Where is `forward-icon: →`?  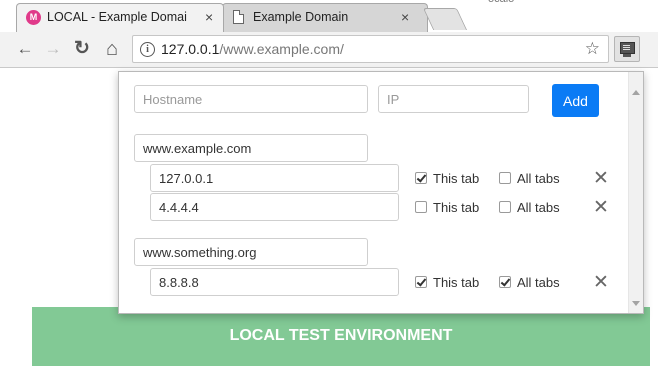
forward-icon: → is located at coordinates (53, 49).